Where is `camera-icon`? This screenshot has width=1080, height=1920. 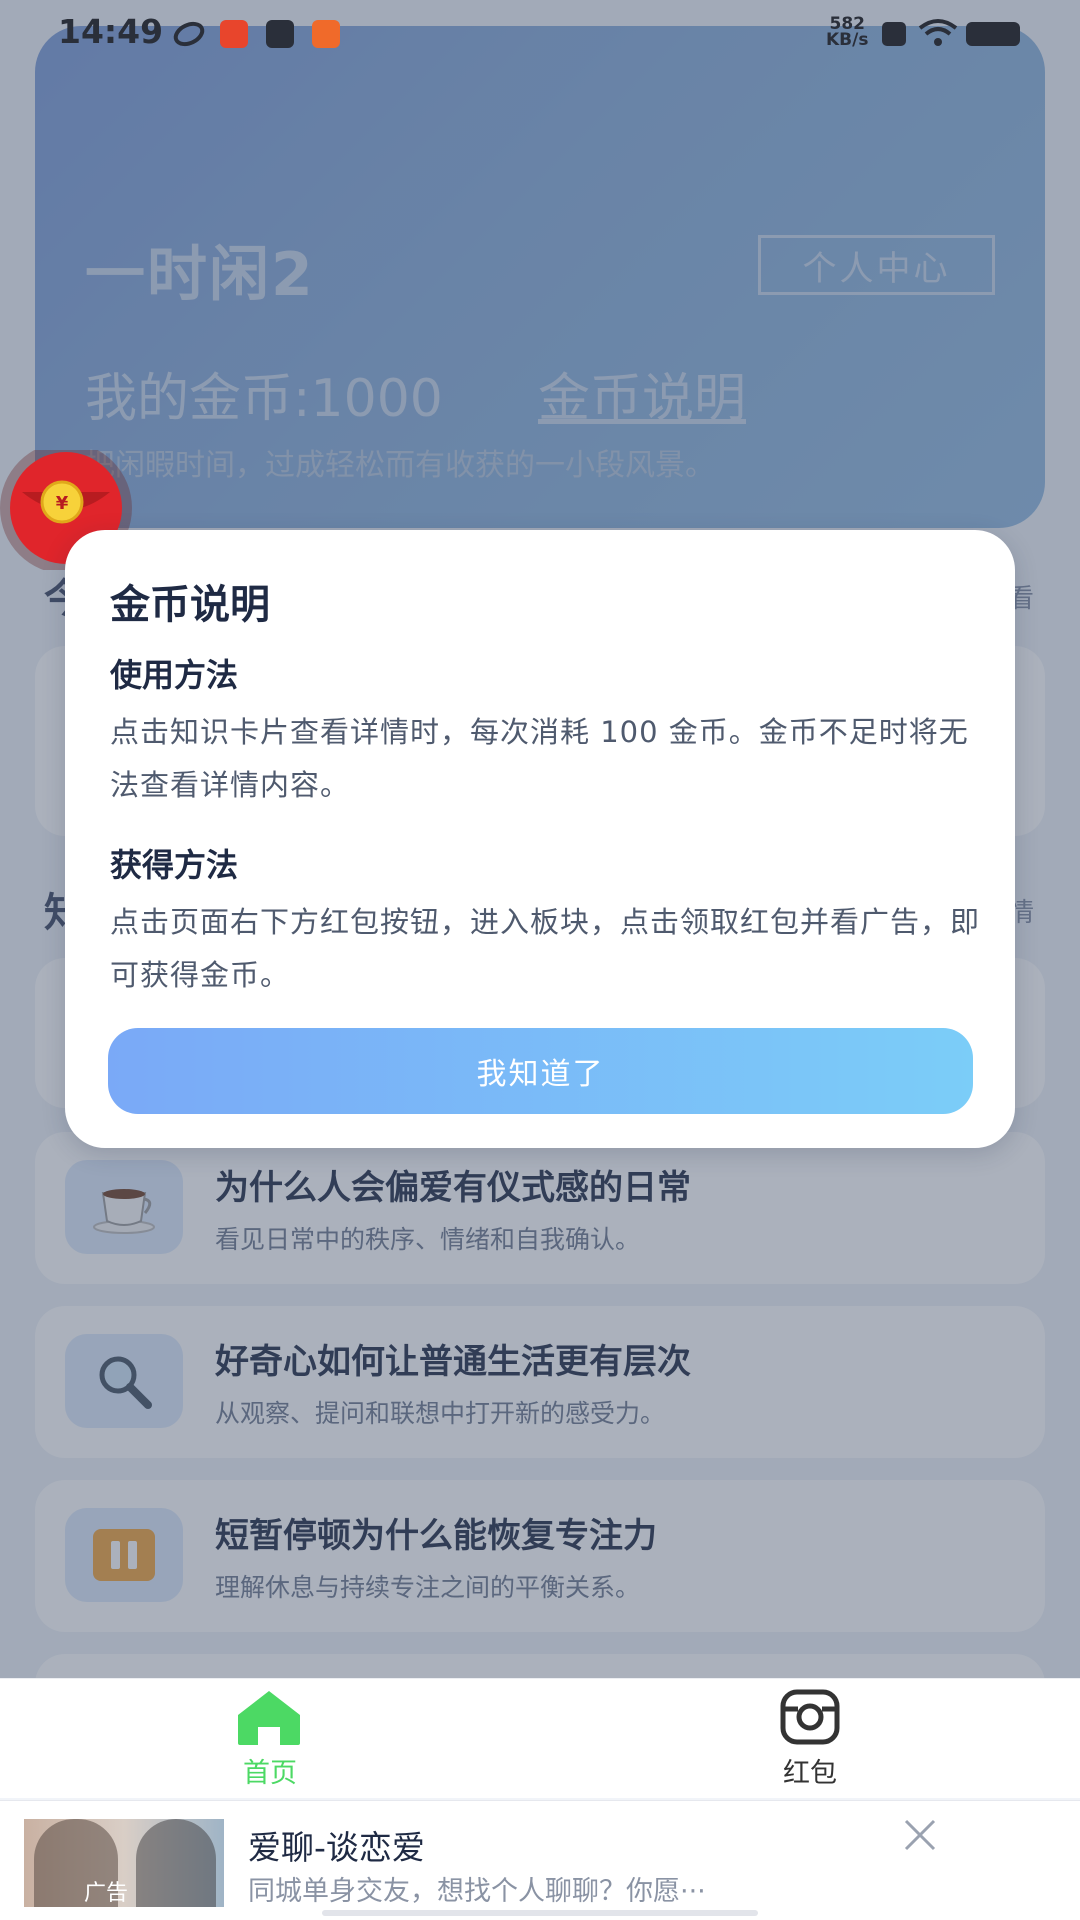
camera-icon is located at coordinates (810, 1717).